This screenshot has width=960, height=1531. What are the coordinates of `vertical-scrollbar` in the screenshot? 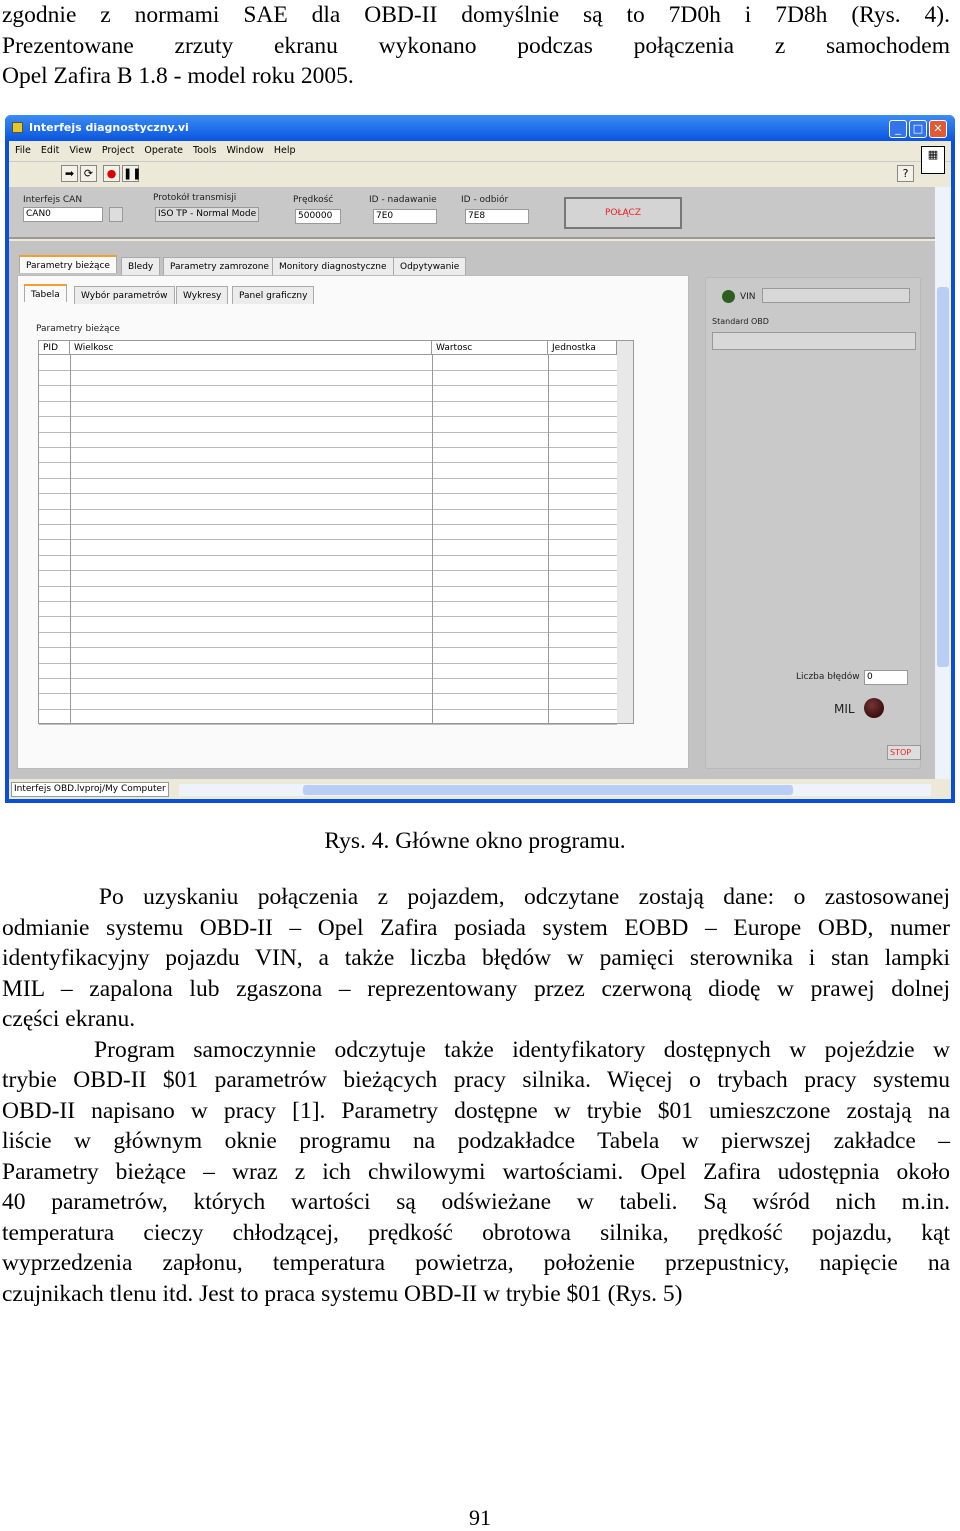 It's located at (943, 483).